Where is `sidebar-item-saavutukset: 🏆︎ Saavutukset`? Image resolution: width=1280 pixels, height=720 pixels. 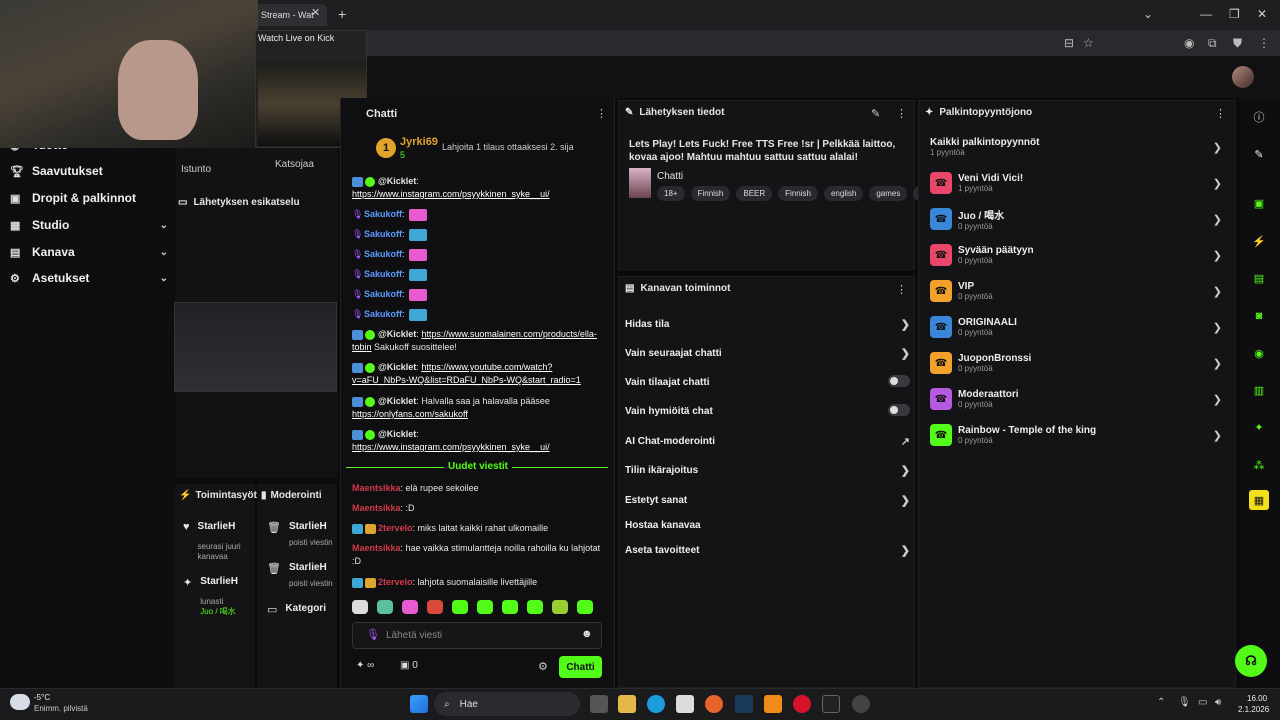
sidebar-item-saavutukset: 🏆︎ Saavutukset is located at coordinates (89, 171).